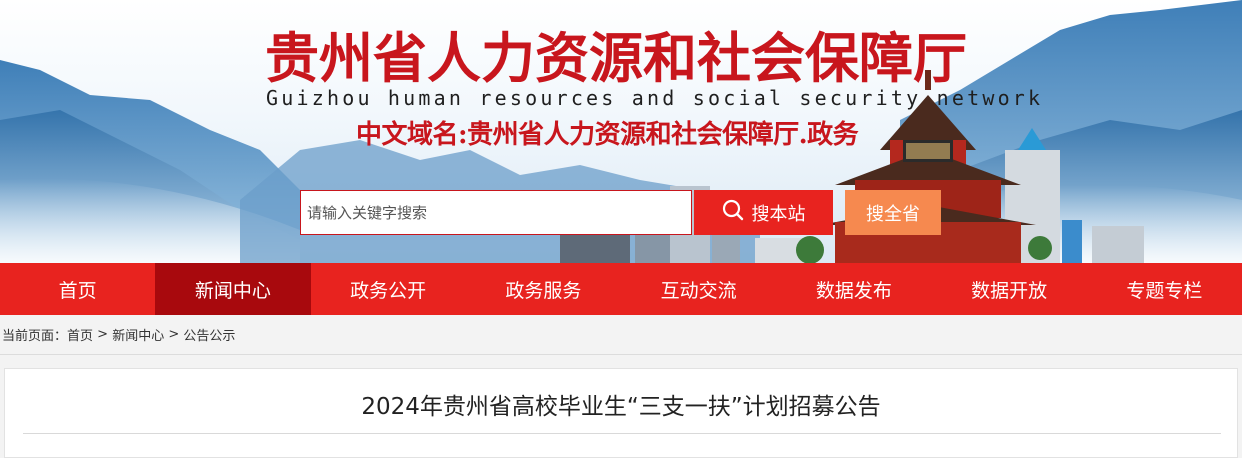  Describe the element at coordinates (778, 214) in the screenshot. I see `search-site-label: 搜本站` at that location.